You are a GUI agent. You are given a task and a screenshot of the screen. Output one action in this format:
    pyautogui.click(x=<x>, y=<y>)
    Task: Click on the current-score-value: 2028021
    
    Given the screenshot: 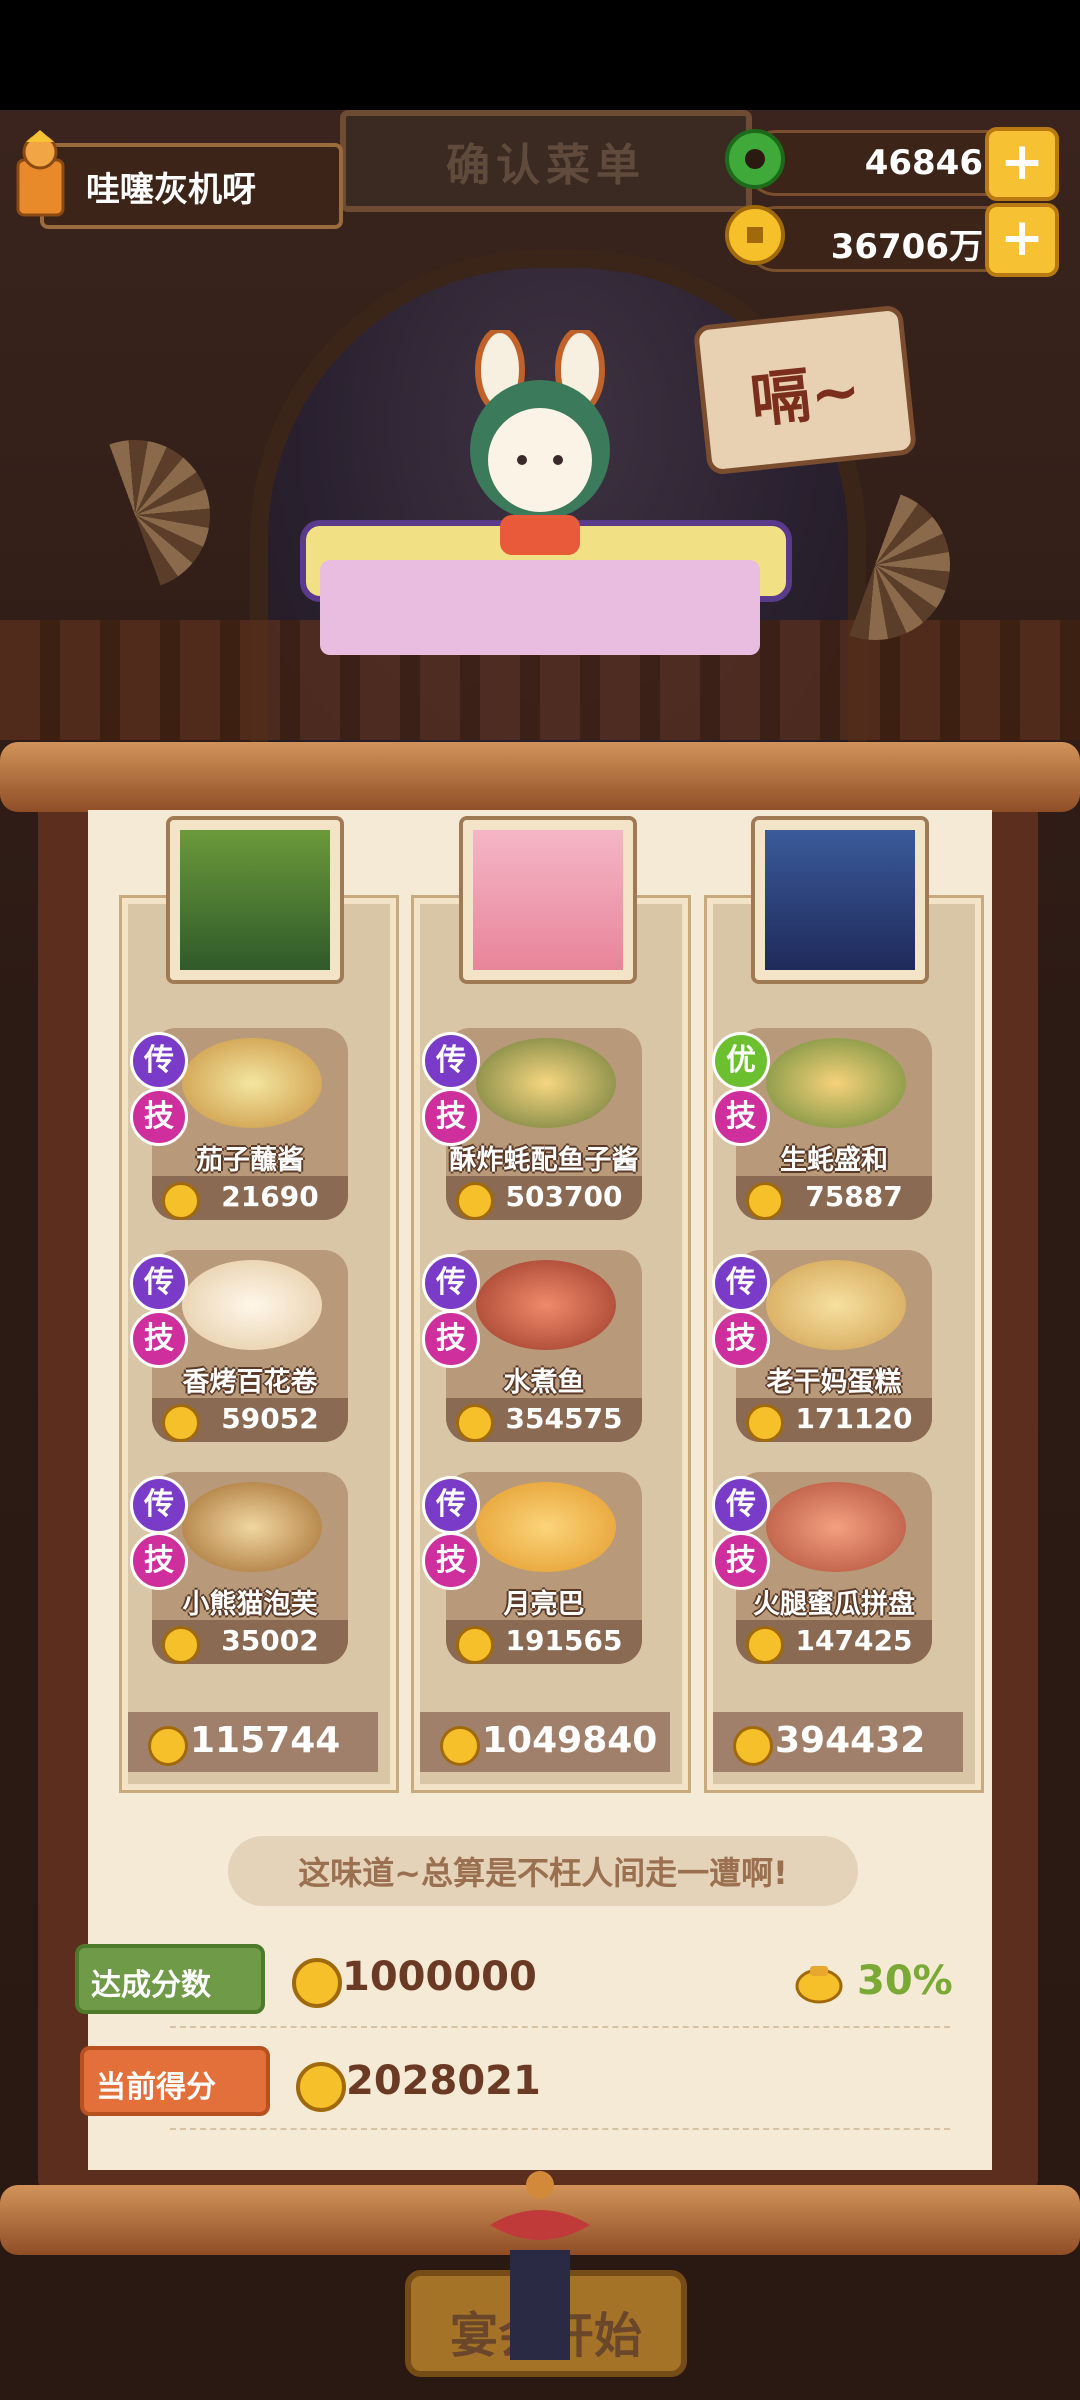 What is the action you would take?
    pyautogui.click(x=443, y=2081)
    